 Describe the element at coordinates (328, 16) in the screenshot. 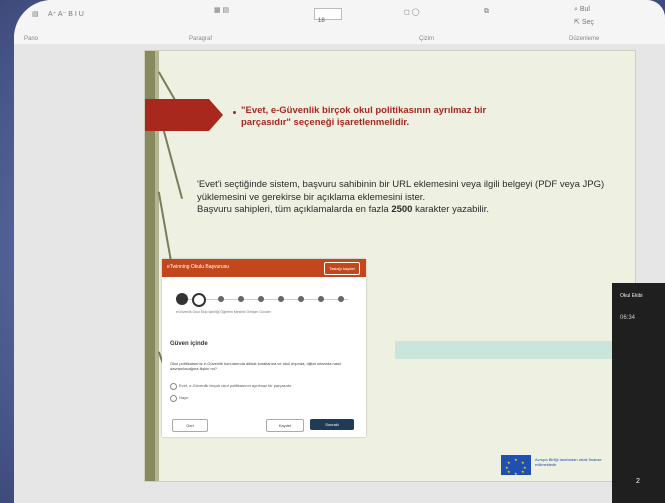

I see `font-size-box: 18` at that location.